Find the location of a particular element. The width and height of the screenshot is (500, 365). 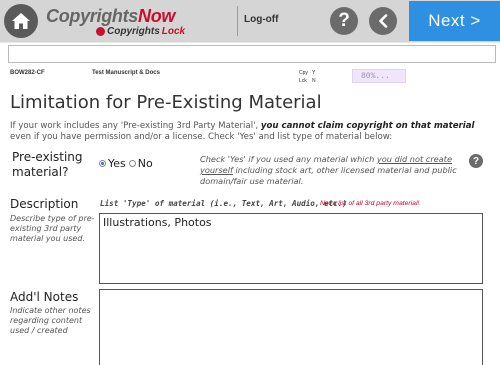

logo-main-text: CopyrightsNow is located at coordinates (111, 16).